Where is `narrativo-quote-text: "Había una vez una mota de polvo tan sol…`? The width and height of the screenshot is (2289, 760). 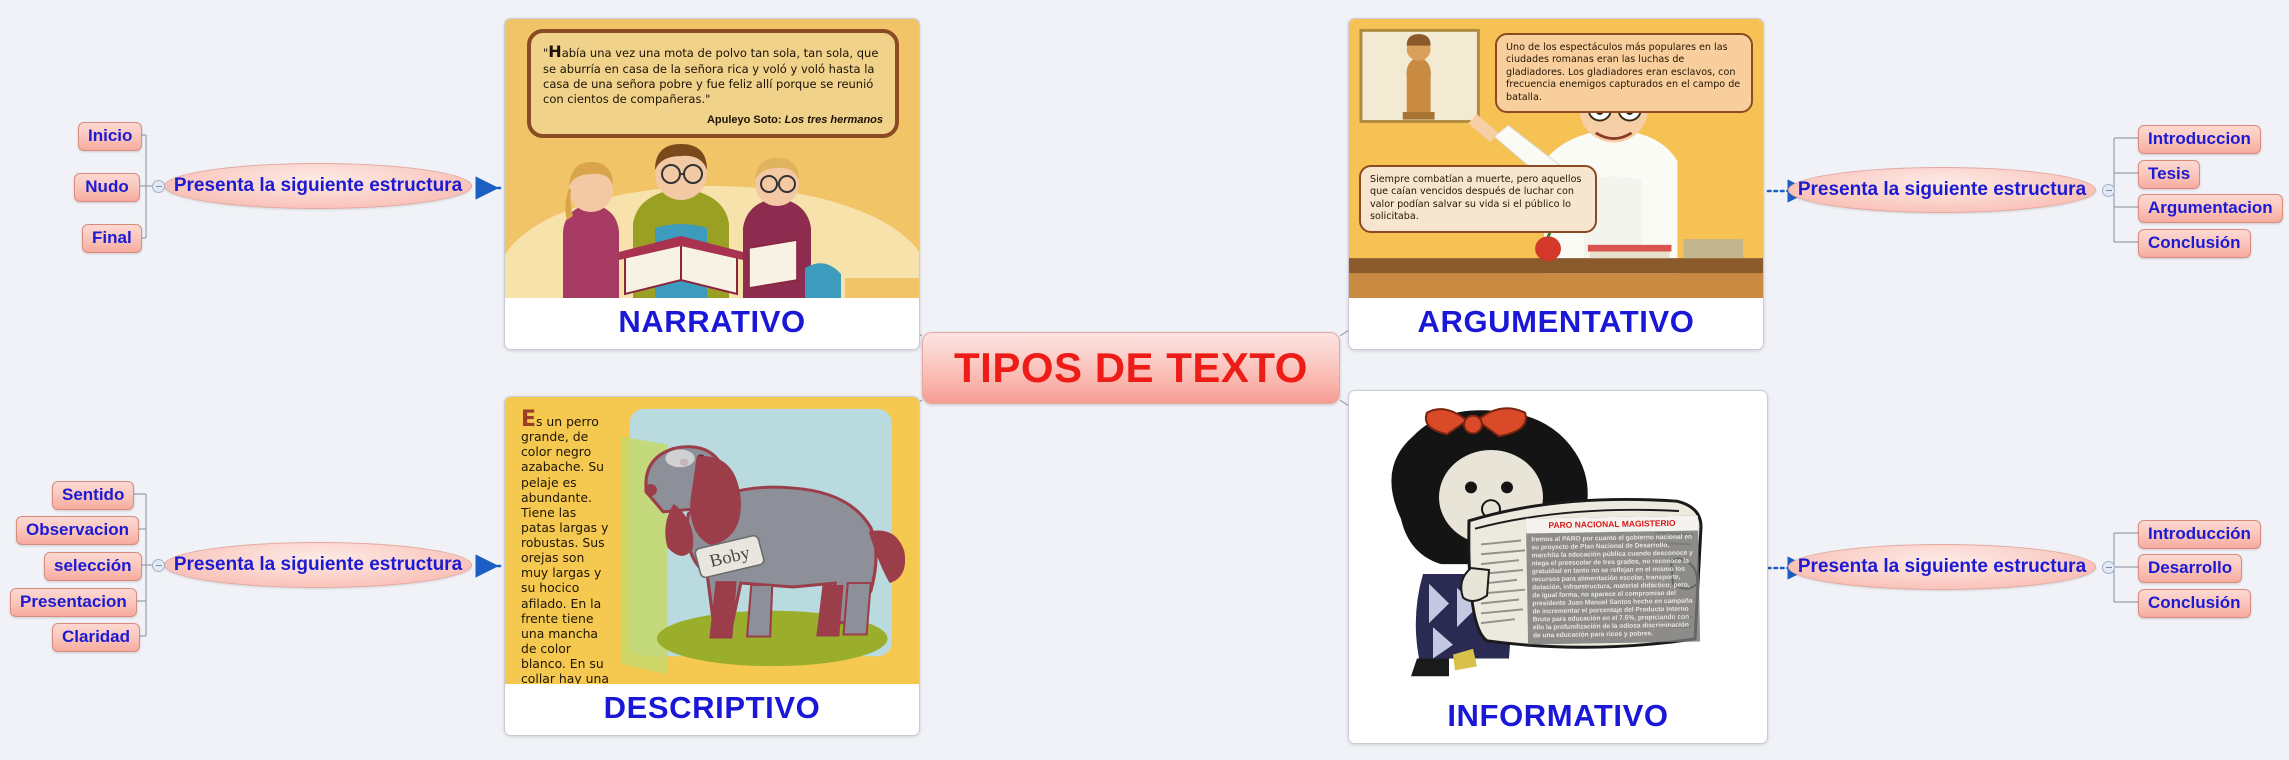
narrativo-quote-text: "Había una vez una mota de polvo tan sol… is located at coordinates (713, 74).